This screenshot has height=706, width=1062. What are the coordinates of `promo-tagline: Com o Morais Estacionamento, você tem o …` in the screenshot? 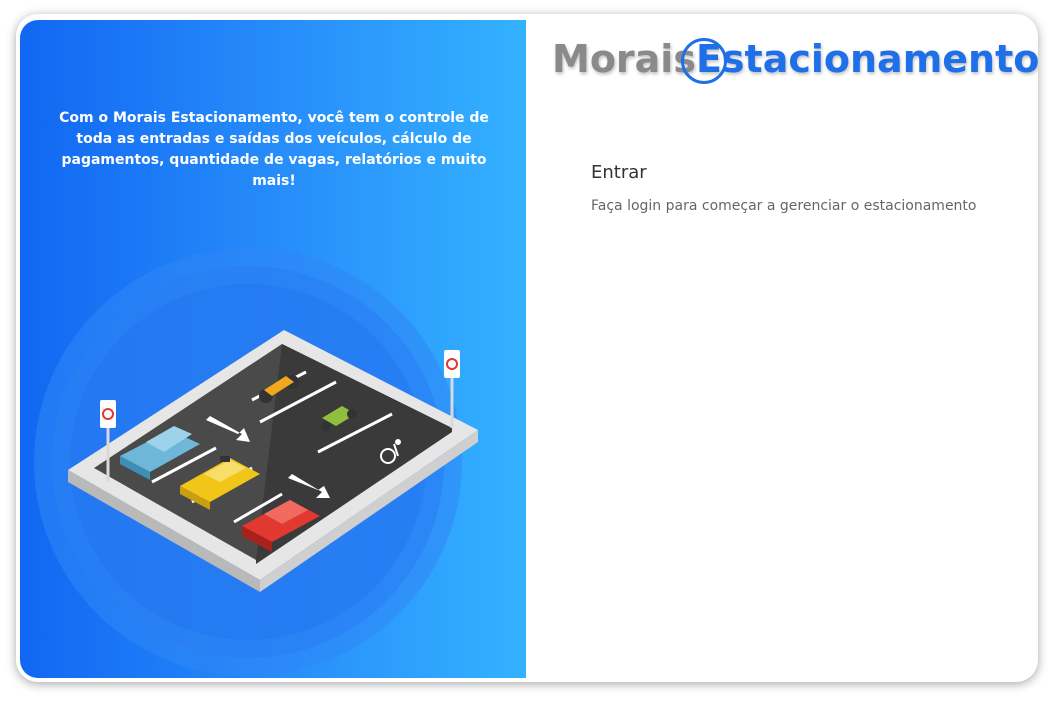 It's located at (274, 149).